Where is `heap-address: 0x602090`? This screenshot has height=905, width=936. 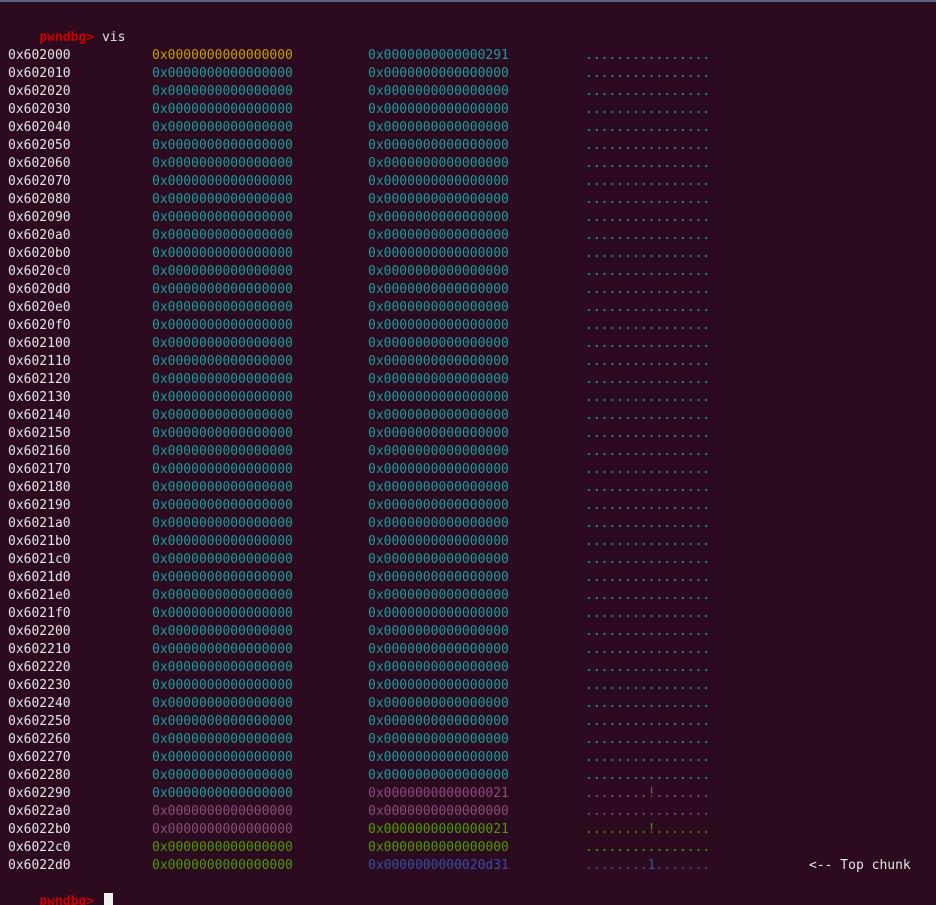
heap-address: 0x602090 is located at coordinates (39, 217).